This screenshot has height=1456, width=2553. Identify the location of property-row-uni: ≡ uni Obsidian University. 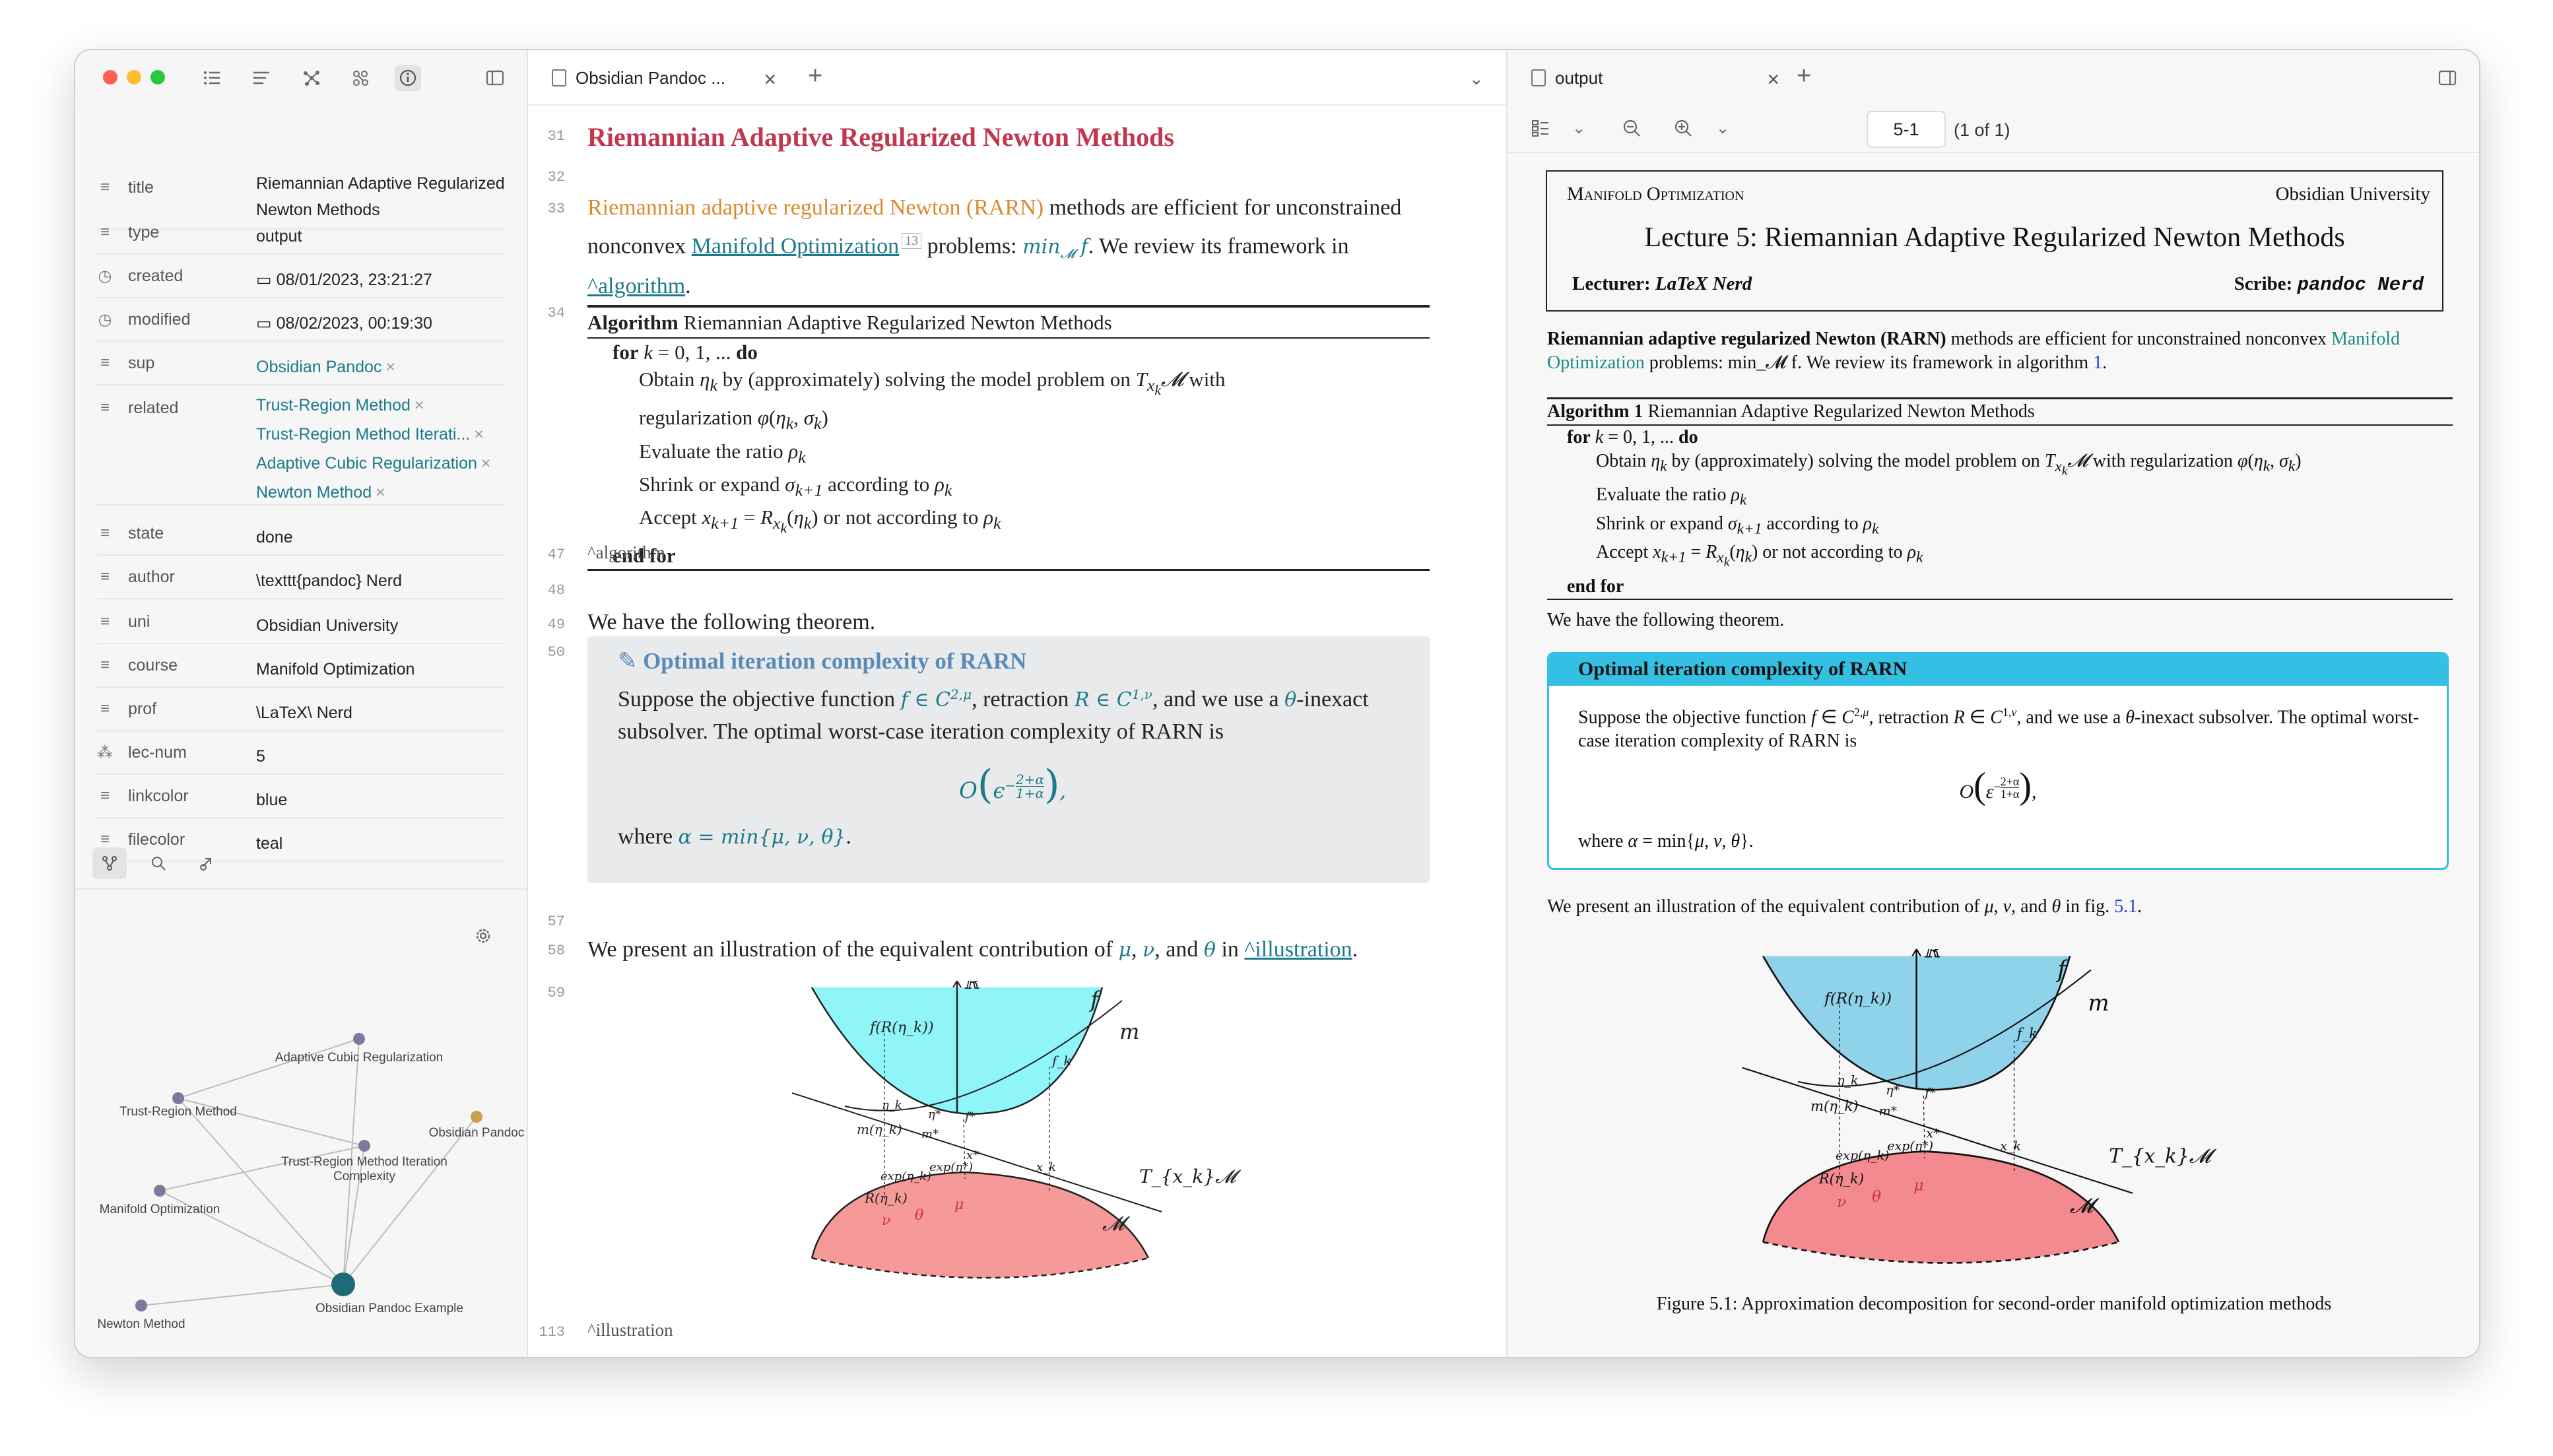
(301, 622).